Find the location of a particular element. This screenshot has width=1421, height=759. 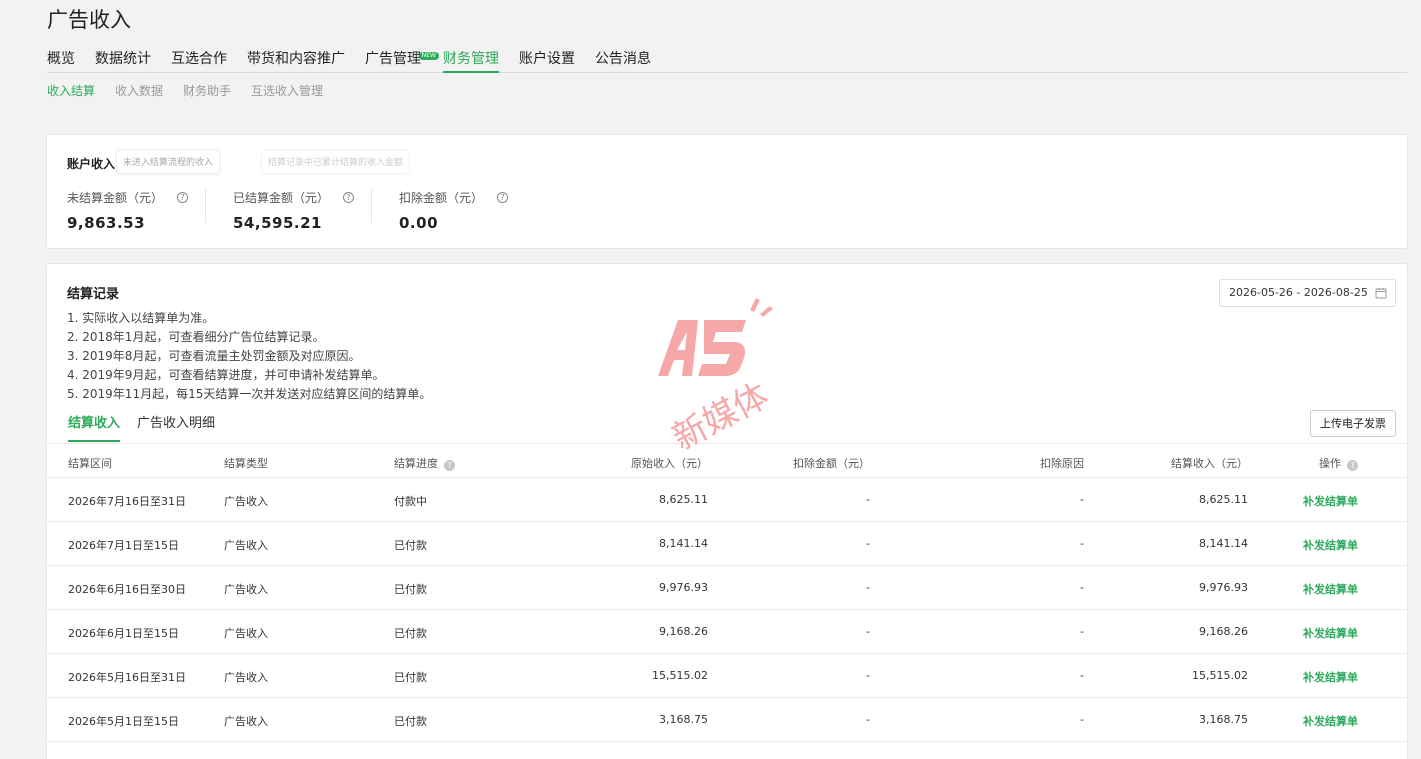

tab-label: 带货和内容推广 is located at coordinates (296, 59).